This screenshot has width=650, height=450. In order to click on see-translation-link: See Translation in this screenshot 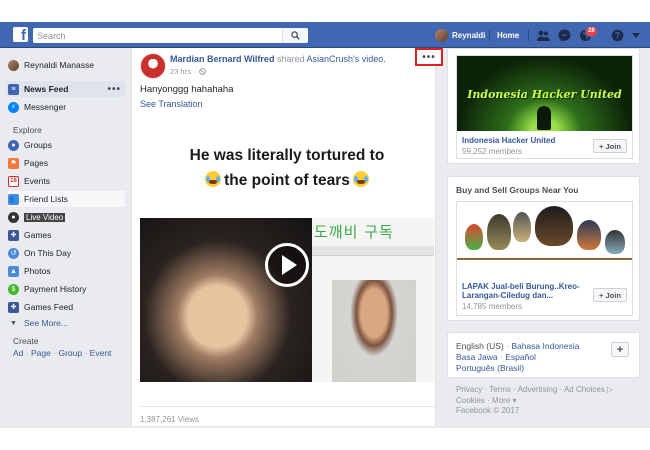, I will do `click(171, 104)`.